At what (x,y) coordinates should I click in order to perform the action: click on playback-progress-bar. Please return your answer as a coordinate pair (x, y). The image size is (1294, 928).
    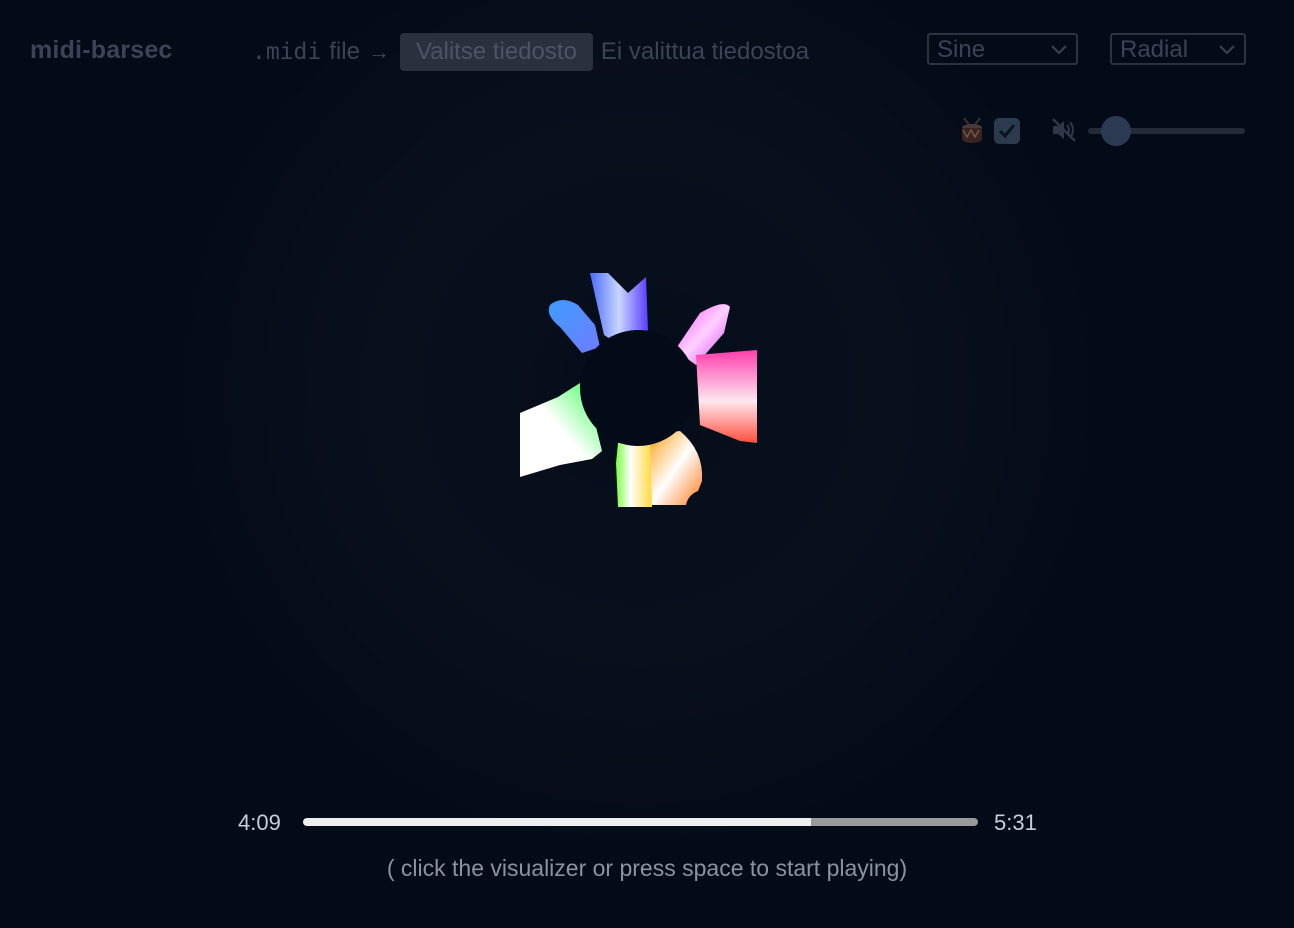
    Looking at the image, I should click on (640, 822).